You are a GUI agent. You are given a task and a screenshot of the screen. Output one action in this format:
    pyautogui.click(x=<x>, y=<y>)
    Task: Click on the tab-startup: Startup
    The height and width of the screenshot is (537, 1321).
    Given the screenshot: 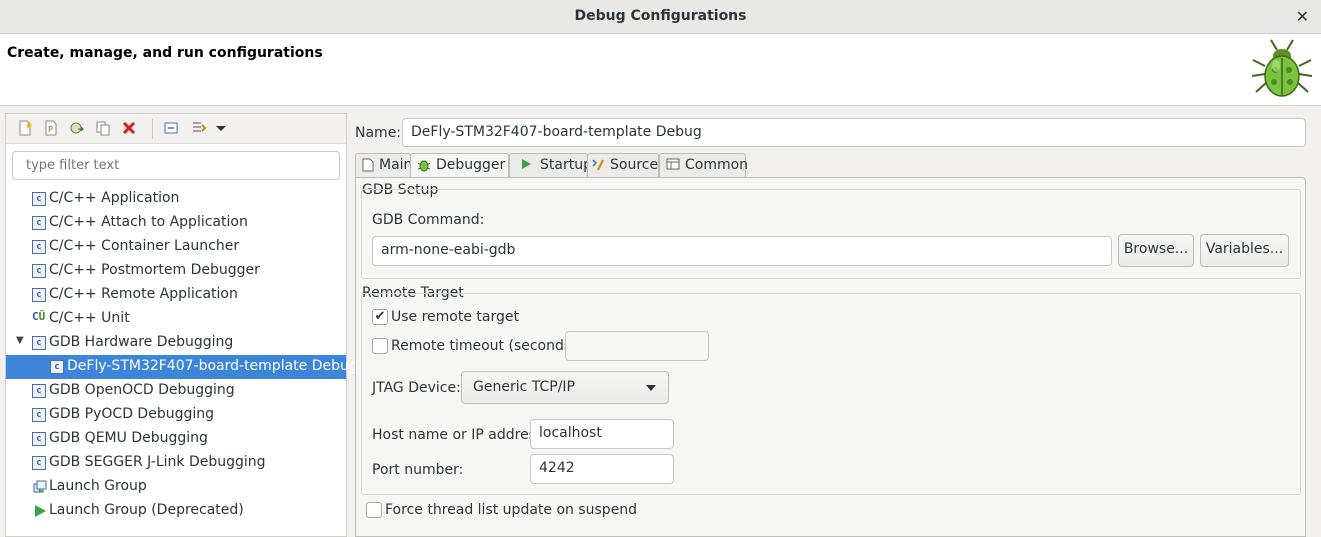 What is the action you would take?
    pyautogui.click(x=550, y=165)
    